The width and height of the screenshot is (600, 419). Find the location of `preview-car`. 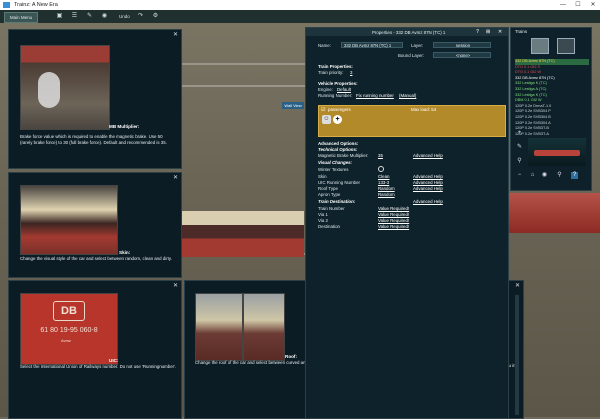

preview-car is located at coordinates (557, 153).